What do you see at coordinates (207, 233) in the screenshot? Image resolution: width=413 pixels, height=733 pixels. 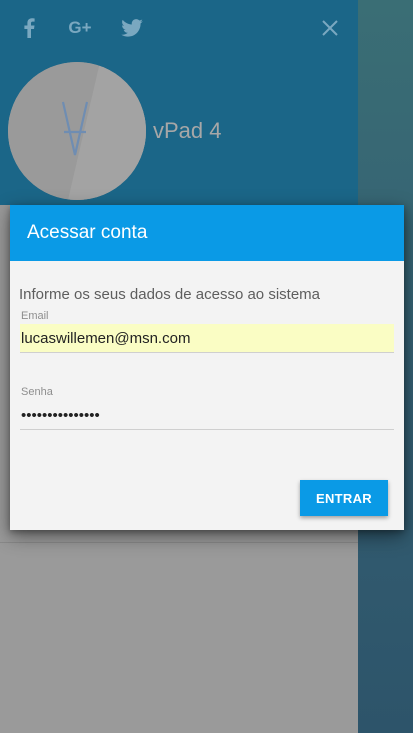 I see `dialog-title-bar: Acessar conta` at bounding box center [207, 233].